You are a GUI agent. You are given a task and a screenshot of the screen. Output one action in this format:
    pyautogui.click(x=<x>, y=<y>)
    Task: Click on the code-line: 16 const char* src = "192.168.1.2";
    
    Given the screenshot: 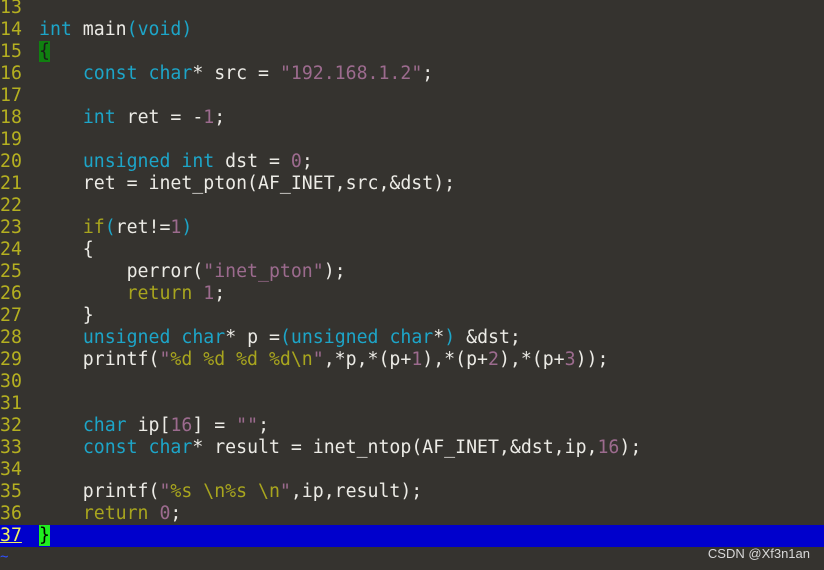 What is the action you would take?
    pyautogui.click(x=412, y=74)
    